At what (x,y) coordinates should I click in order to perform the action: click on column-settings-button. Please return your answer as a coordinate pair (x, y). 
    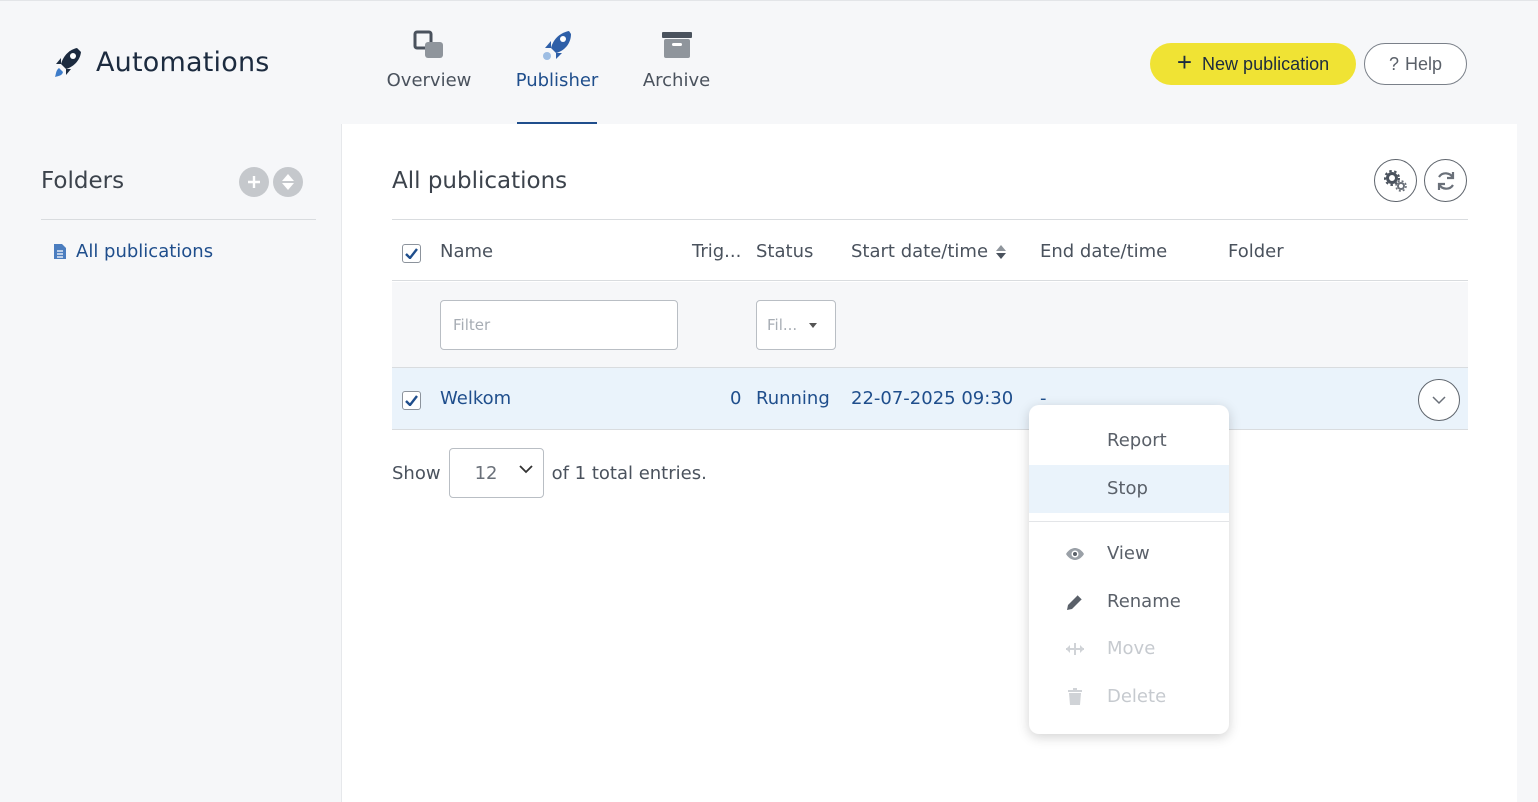
    Looking at the image, I should click on (1395, 180).